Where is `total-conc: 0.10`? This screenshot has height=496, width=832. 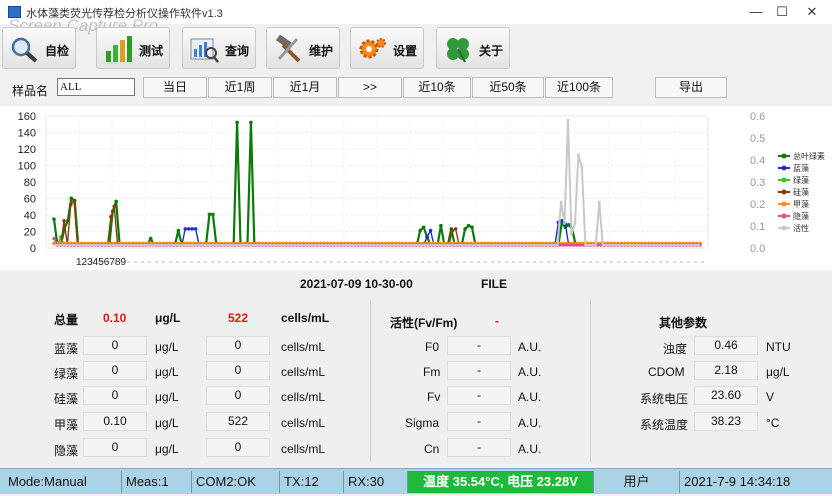
total-conc: 0.10 is located at coordinates (115, 318).